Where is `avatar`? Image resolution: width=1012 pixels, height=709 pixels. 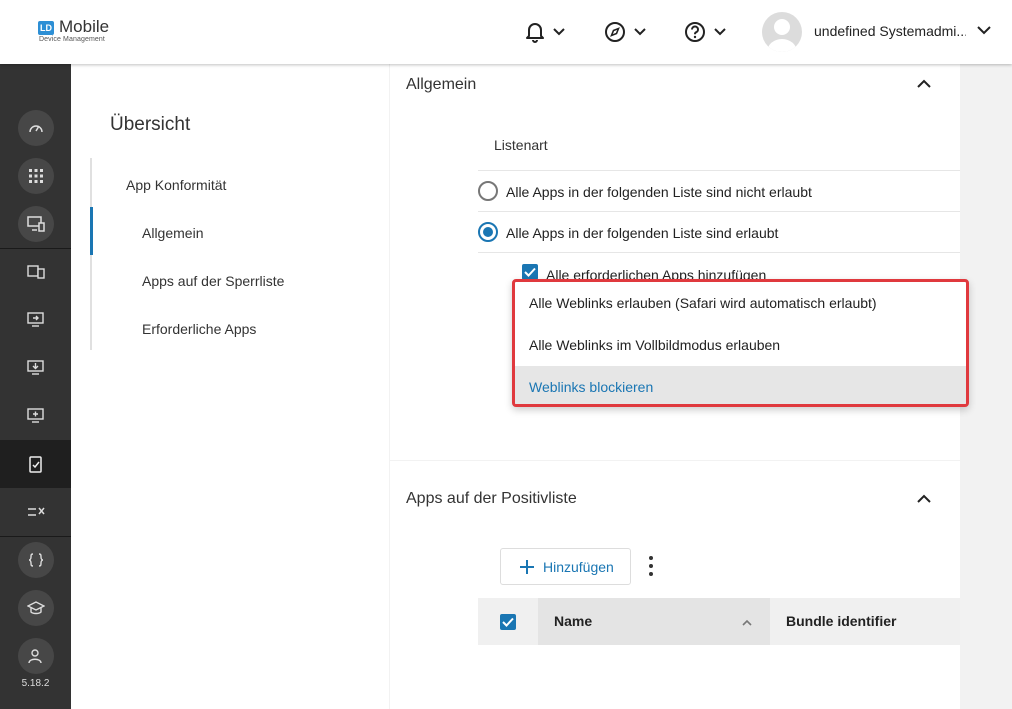 avatar is located at coordinates (782, 32).